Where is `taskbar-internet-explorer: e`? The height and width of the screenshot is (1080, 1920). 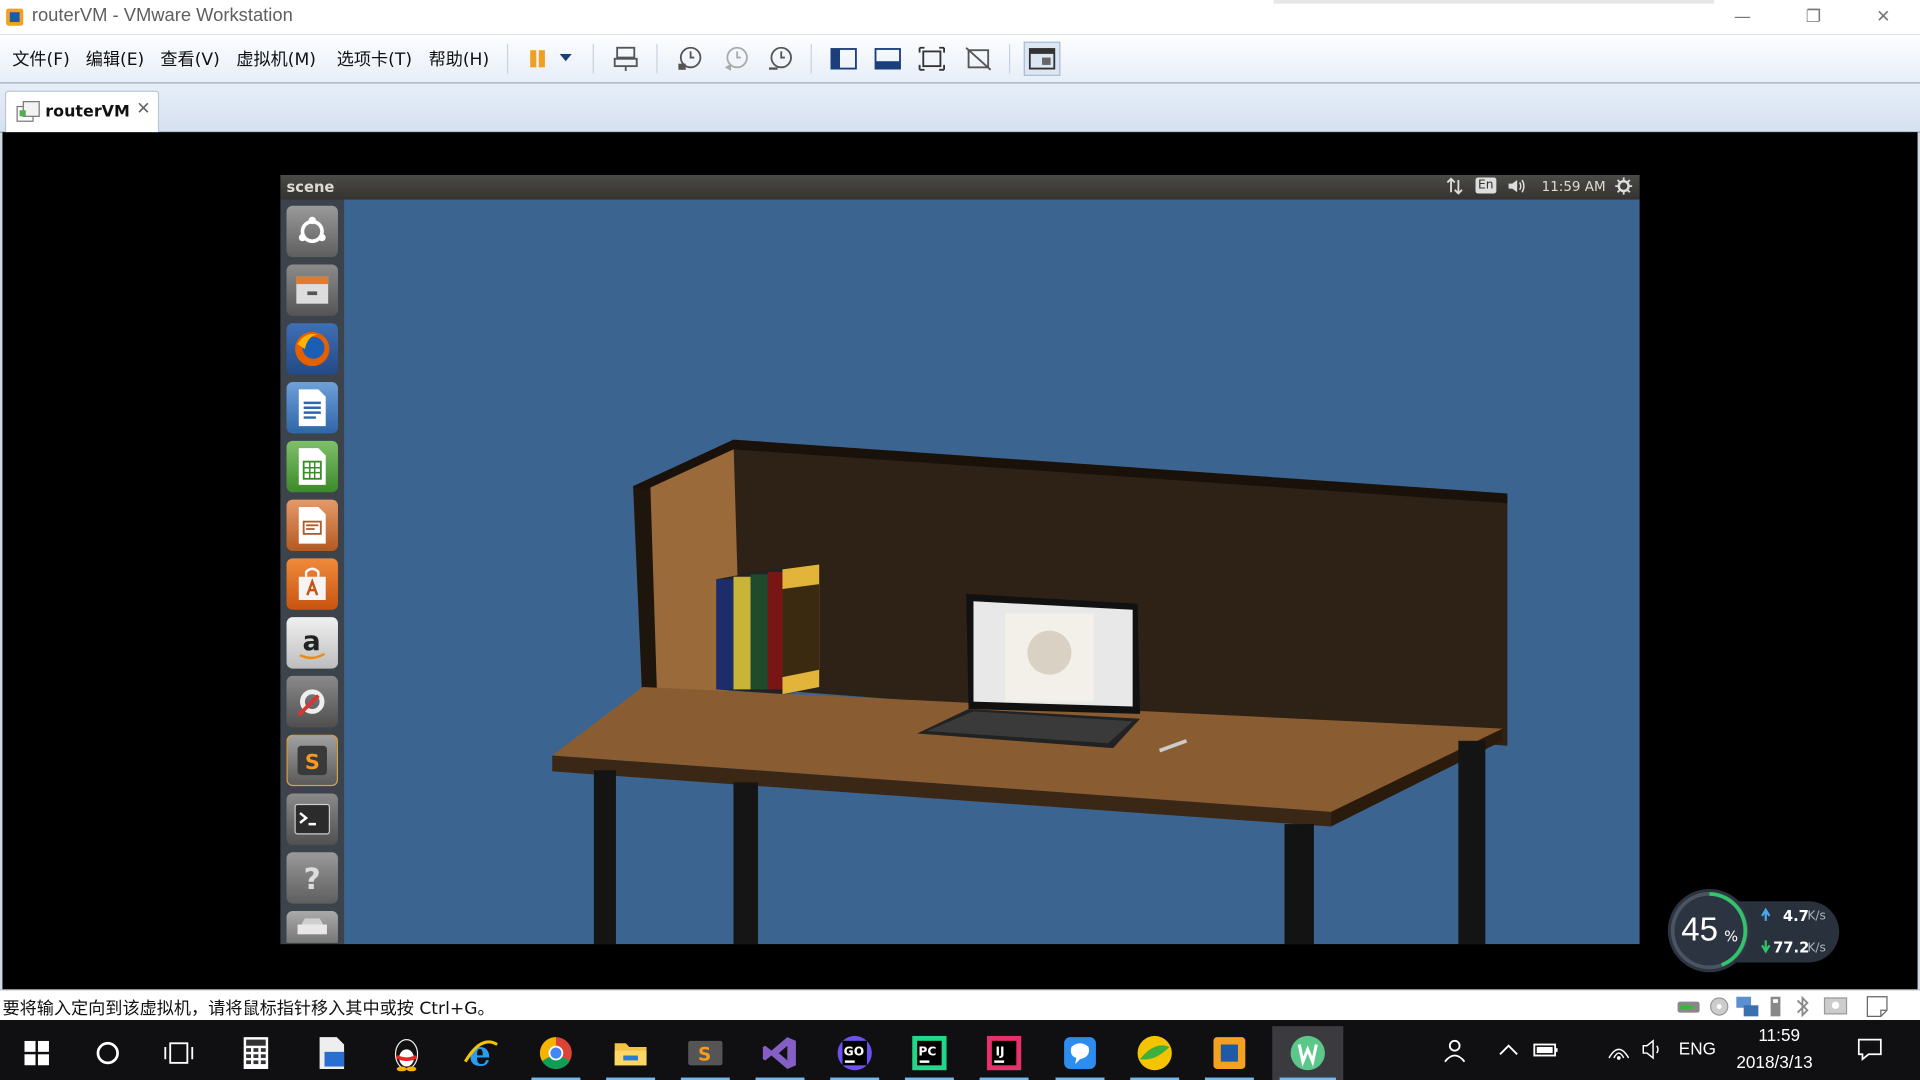 taskbar-internet-explorer: e is located at coordinates (481, 1053).